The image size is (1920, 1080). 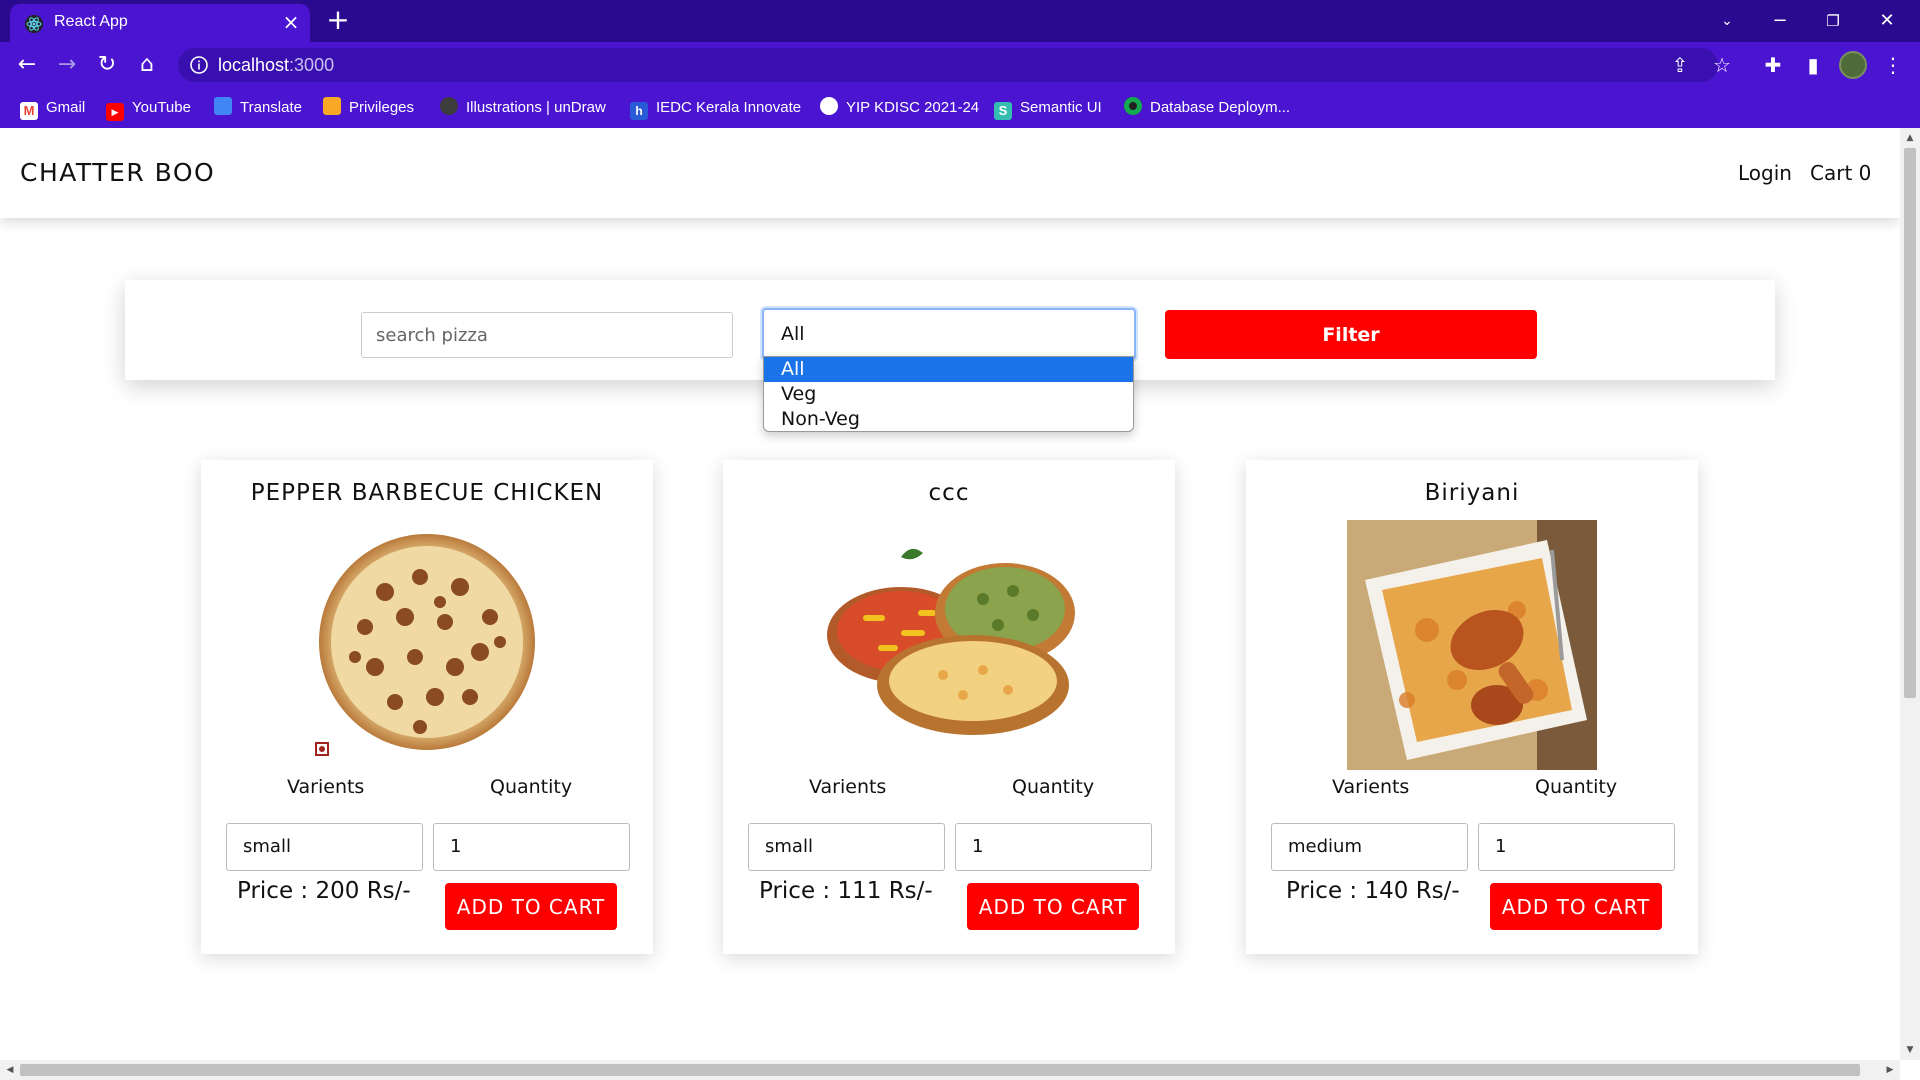 I want to click on biriyani-image, so click(x=1472, y=645).